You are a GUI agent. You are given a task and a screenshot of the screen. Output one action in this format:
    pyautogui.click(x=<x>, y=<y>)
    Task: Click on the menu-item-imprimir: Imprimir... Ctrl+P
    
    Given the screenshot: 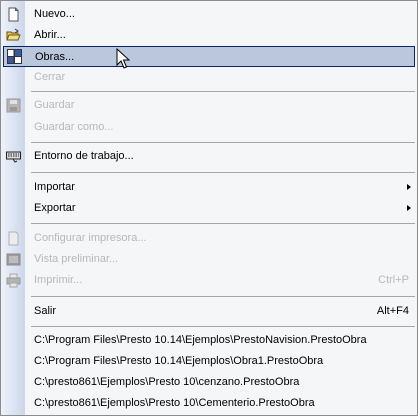 What is the action you would take?
    pyautogui.click(x=209, y=280)
    